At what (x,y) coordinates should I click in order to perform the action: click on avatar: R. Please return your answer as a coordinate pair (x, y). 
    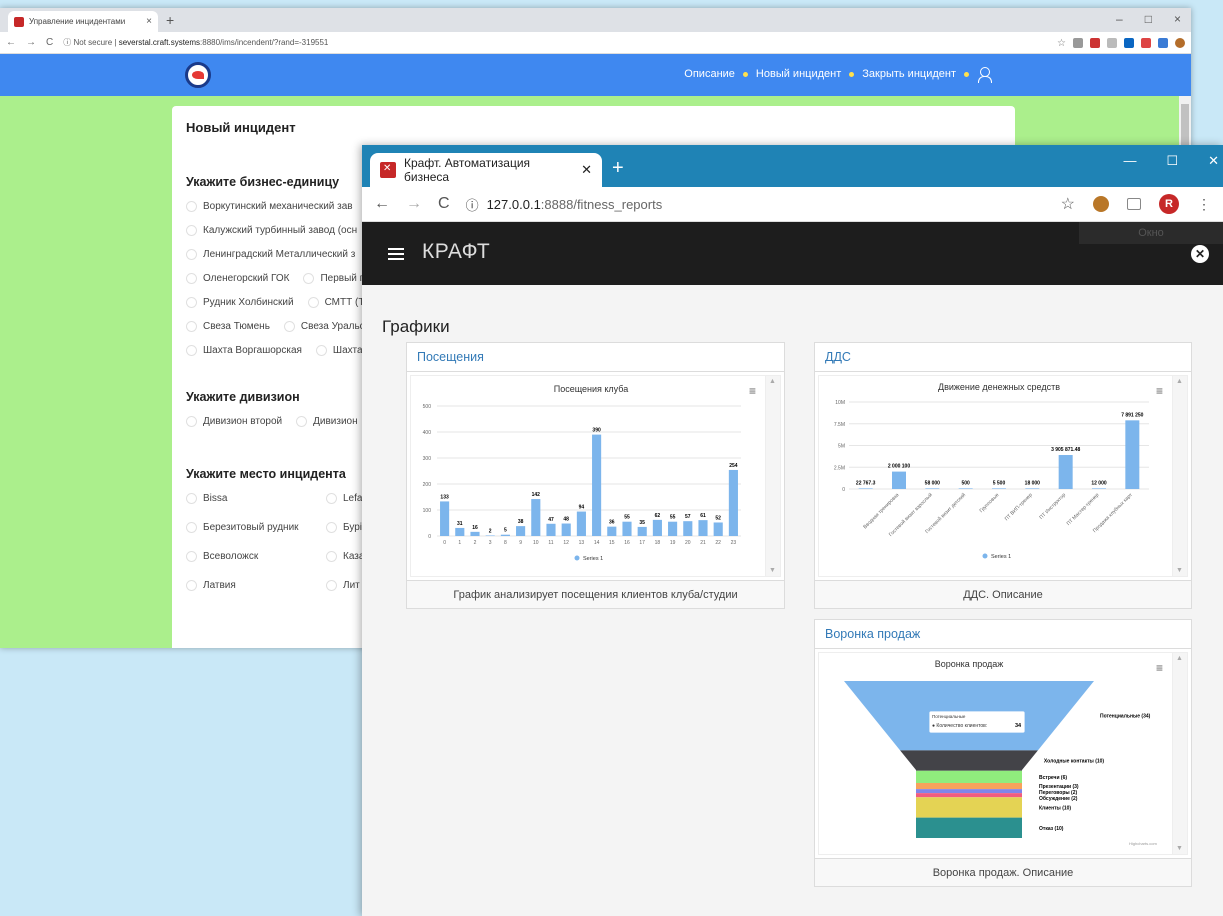
    Looking at the image, I should click on (1169, 204).